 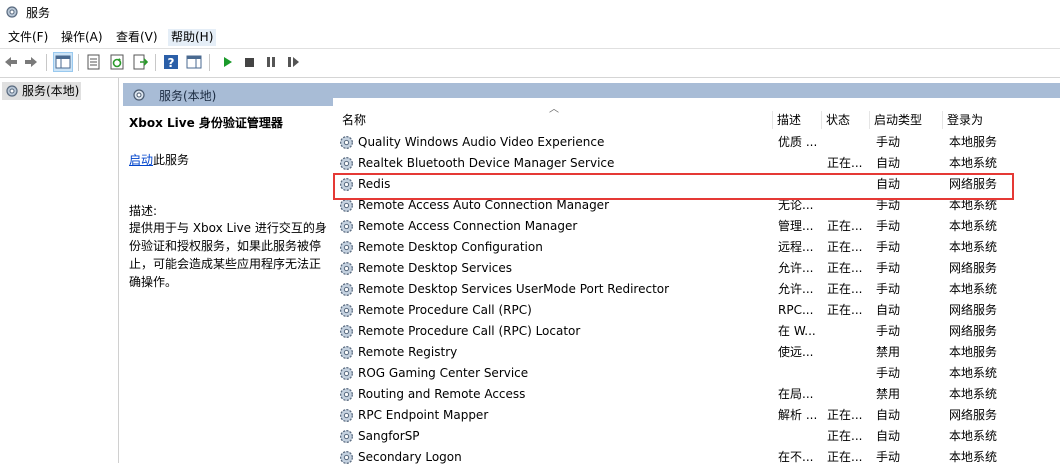 What do you see at coordinates (450, 247) in the screenshot?
I see `service-name: Remote Desktop Configuration` at bounding box center [450, 247].